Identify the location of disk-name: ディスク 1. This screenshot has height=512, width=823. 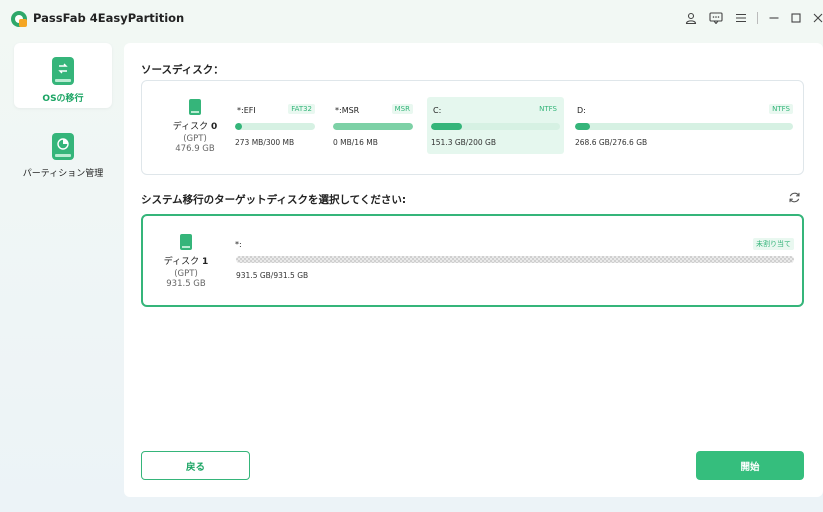
(186, 260).